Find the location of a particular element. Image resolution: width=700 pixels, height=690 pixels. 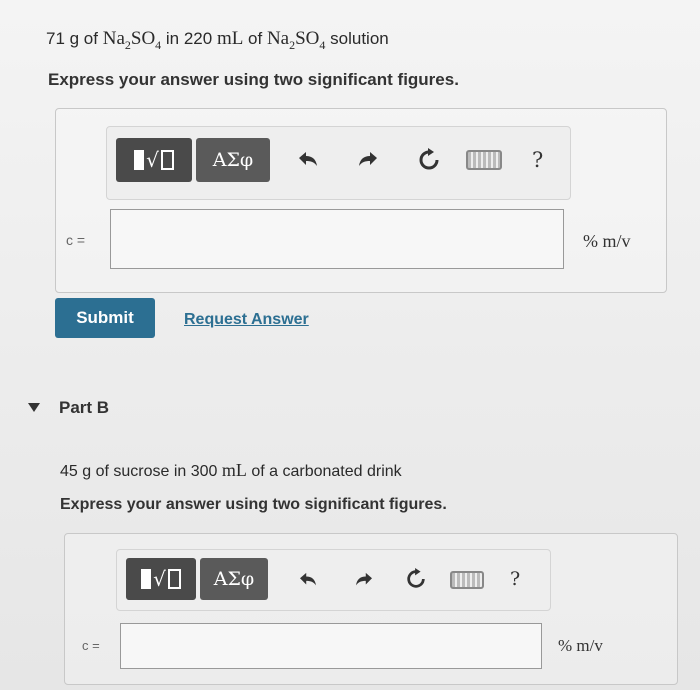

part-a-unit: % m/v is located at coordinates (607, 241).